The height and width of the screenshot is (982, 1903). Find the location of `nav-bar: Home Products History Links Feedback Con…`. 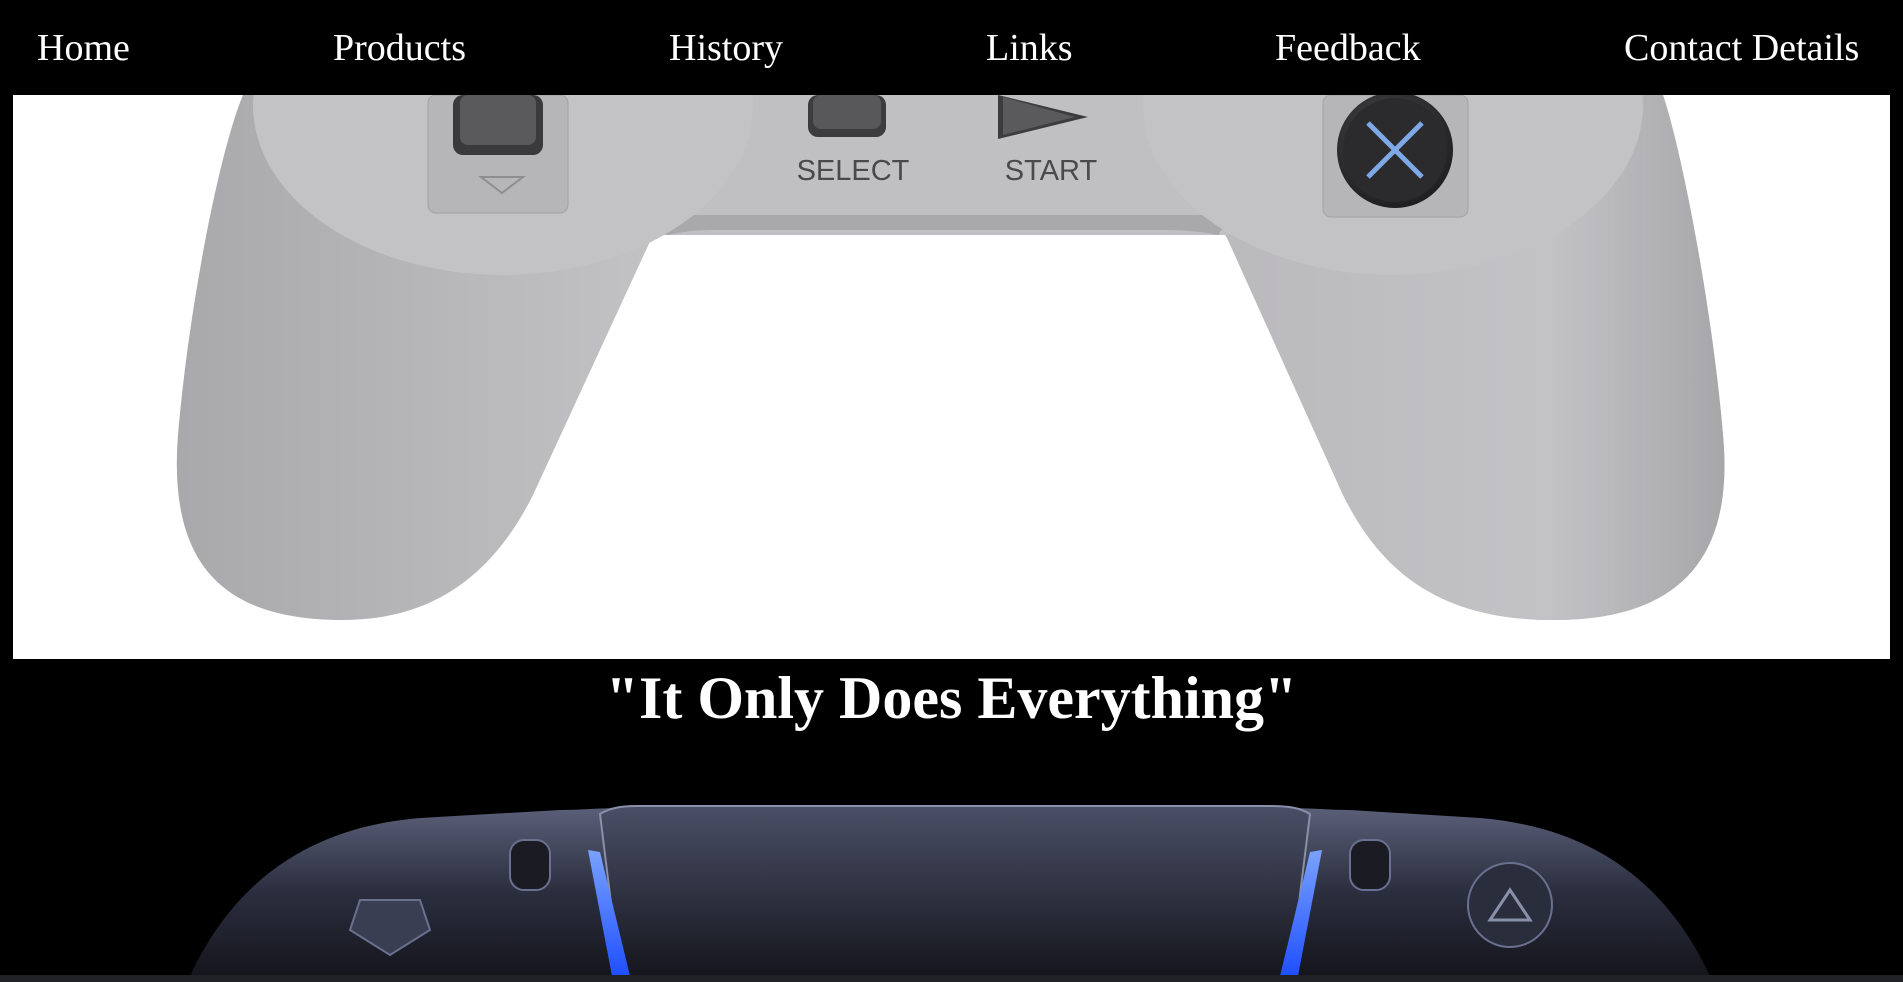

nav-bar: Home Products History Links Feedback Con… is located at coordinates (951, 47).